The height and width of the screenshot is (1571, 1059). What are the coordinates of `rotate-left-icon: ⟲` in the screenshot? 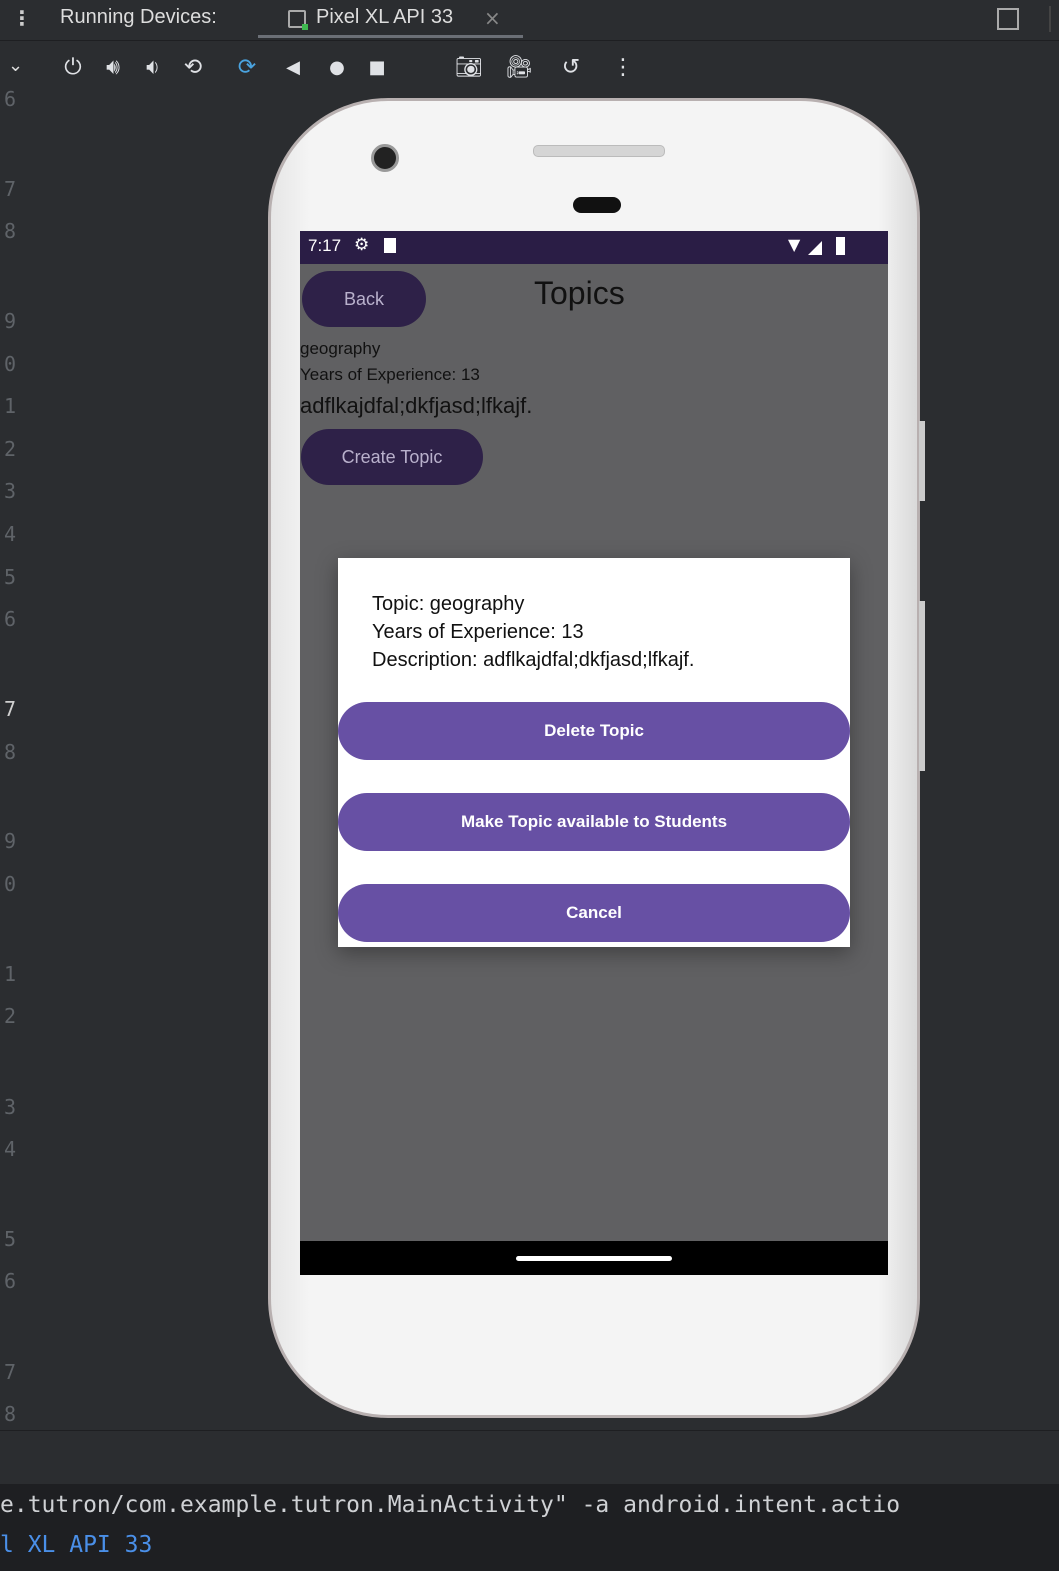 It's located at (193, 68).